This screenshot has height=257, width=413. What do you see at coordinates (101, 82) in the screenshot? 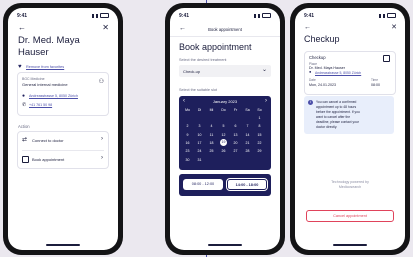
I see `user-plus-icon: ⚇` at bounding box center [101, 82].